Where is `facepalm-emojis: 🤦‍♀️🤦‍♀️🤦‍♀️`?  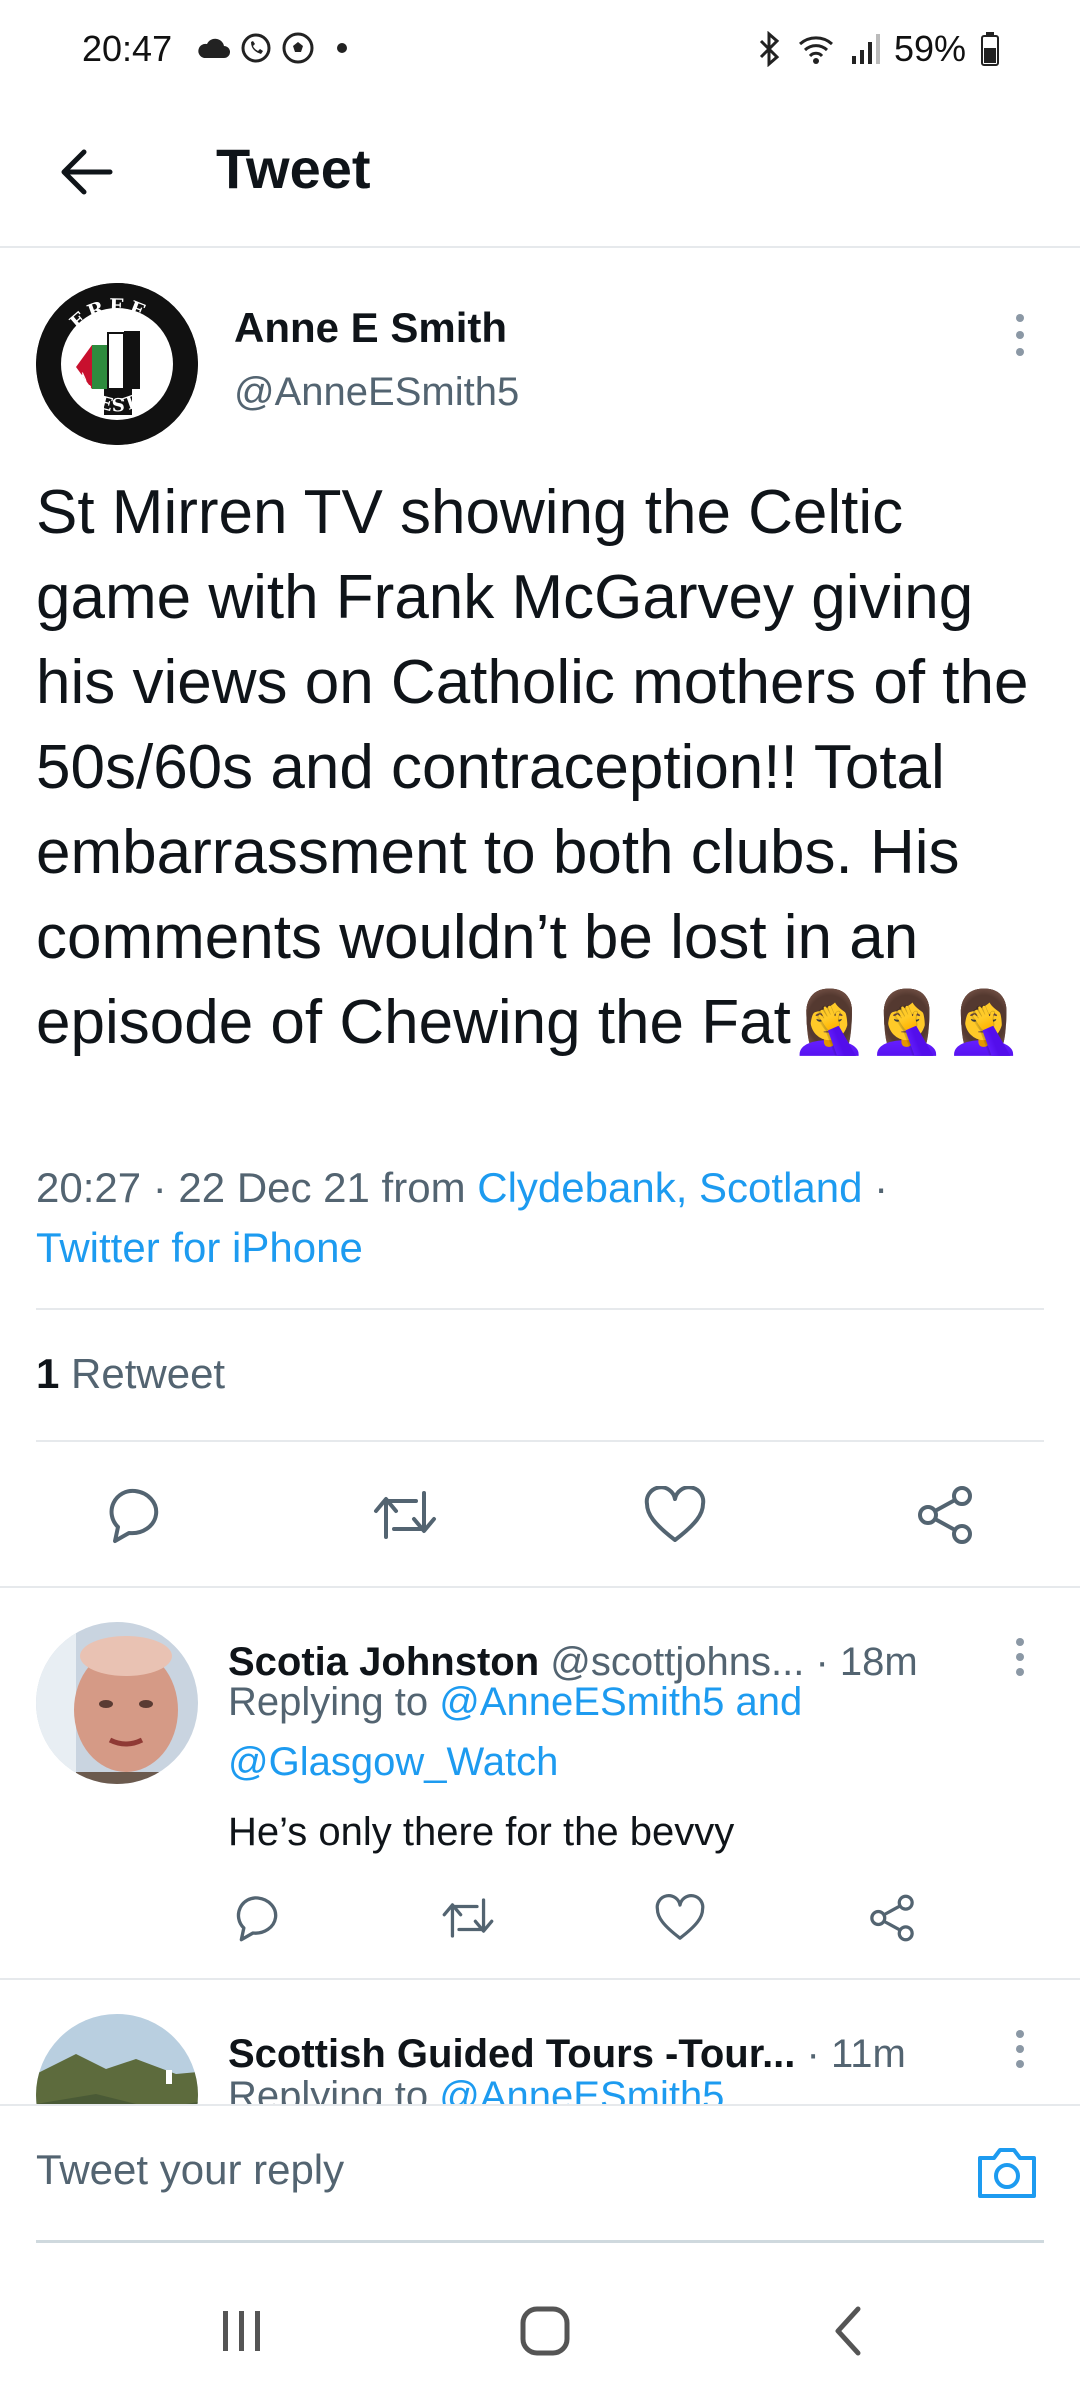
facepalm-emojis: 🤦‍♀️🤦‍♀️🤦‍♀️ is located at coordinates (906, 1022).